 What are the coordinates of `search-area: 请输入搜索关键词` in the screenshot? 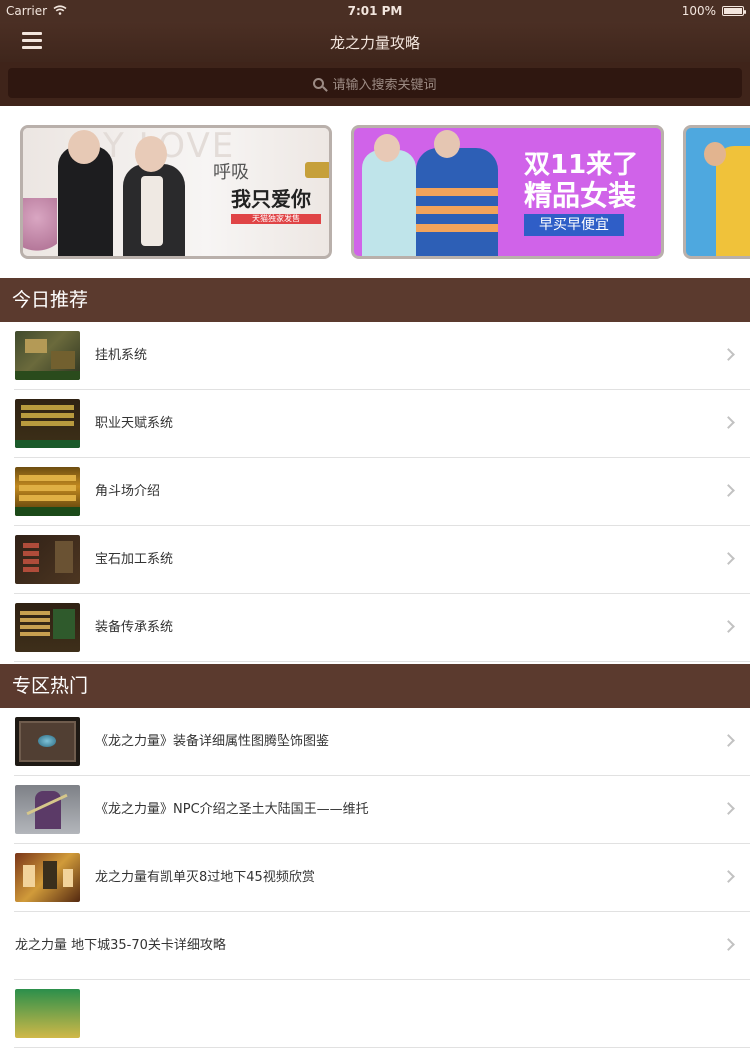 It's located at (375, 84).